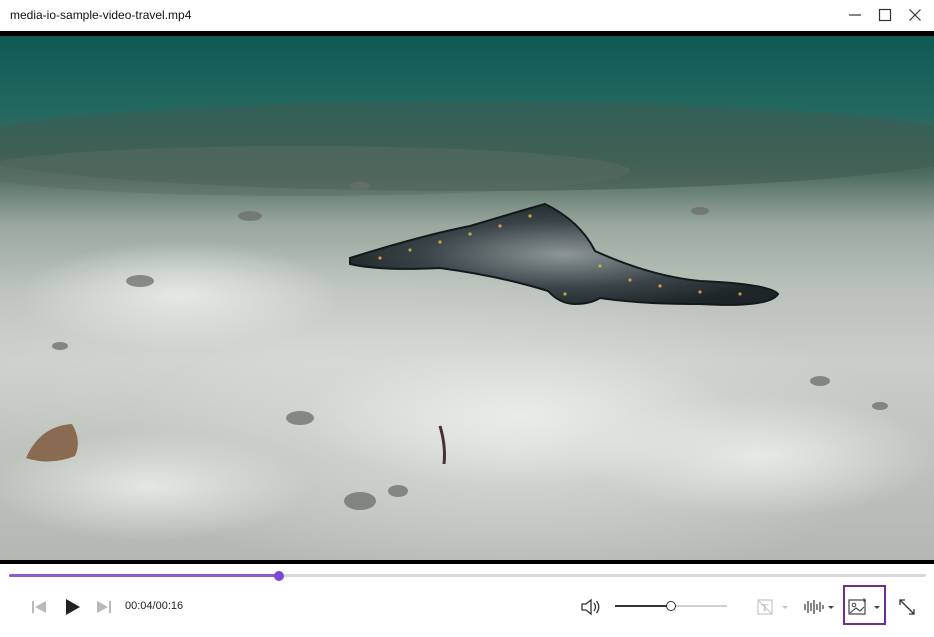  I want to click on snapshot-button, so click(865, 607).